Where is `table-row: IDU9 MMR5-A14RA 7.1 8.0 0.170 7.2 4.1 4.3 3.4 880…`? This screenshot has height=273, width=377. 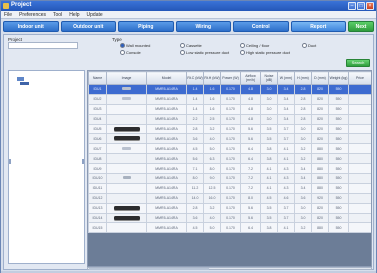
table-row: IDU9 MMR5-A14RA 7.1 8.0 0.170 7.2 4.1 4.3 3.4 880… is located at coordinates (229, 169).